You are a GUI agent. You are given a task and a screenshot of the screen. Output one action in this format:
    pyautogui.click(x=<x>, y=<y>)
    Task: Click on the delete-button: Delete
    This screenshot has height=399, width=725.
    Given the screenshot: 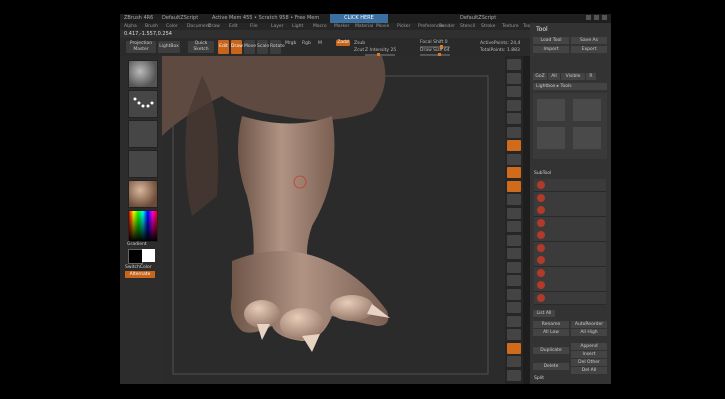 What is the action you would take?
    pyautogui.click(x=551, y=366)
    